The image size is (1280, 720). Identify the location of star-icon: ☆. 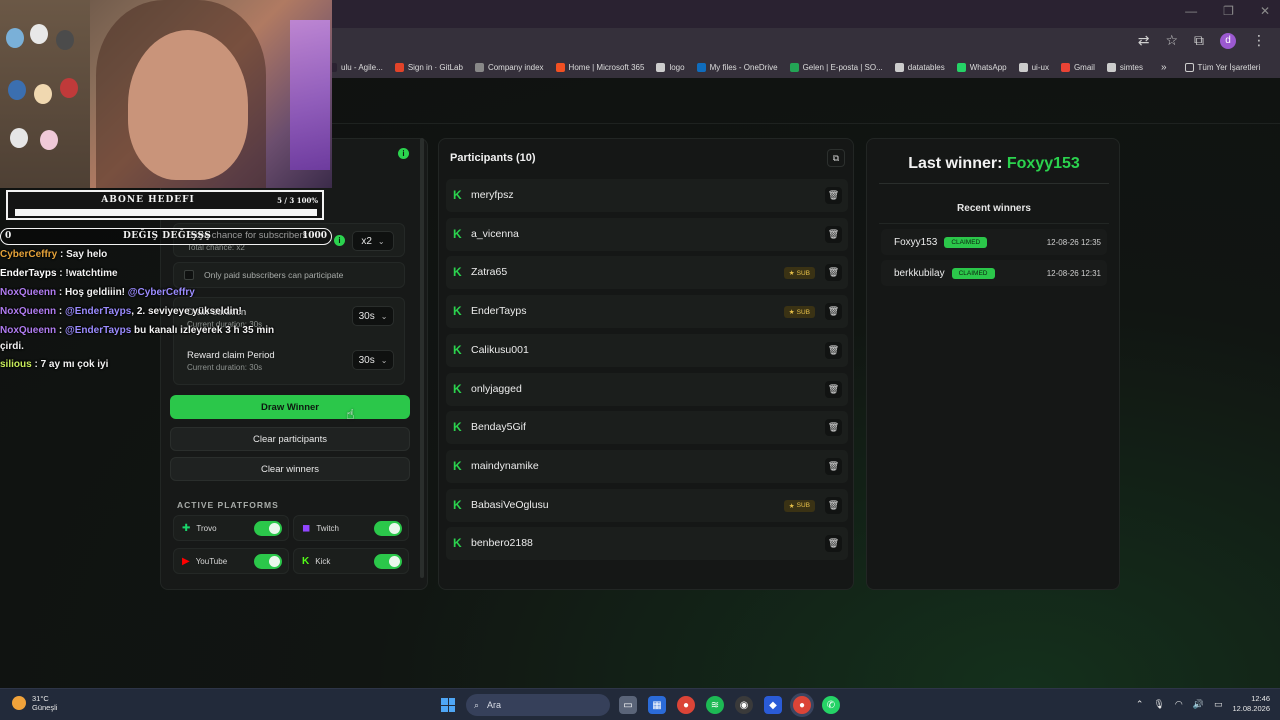
(1171, 40).